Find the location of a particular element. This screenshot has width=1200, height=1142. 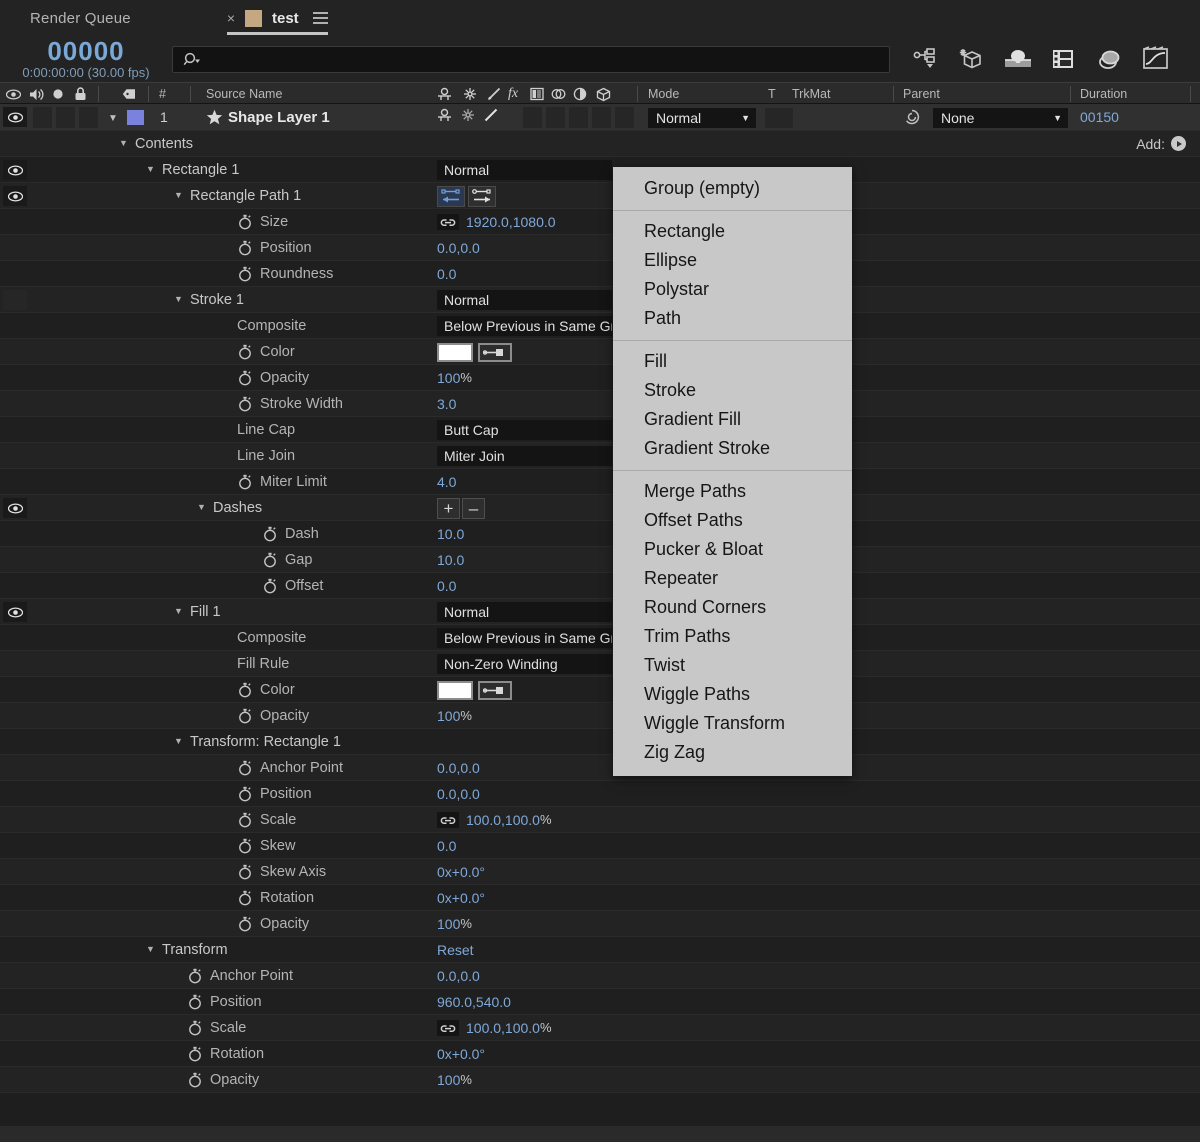

collapse-transformations-icon is located at coordinates (470, 94).